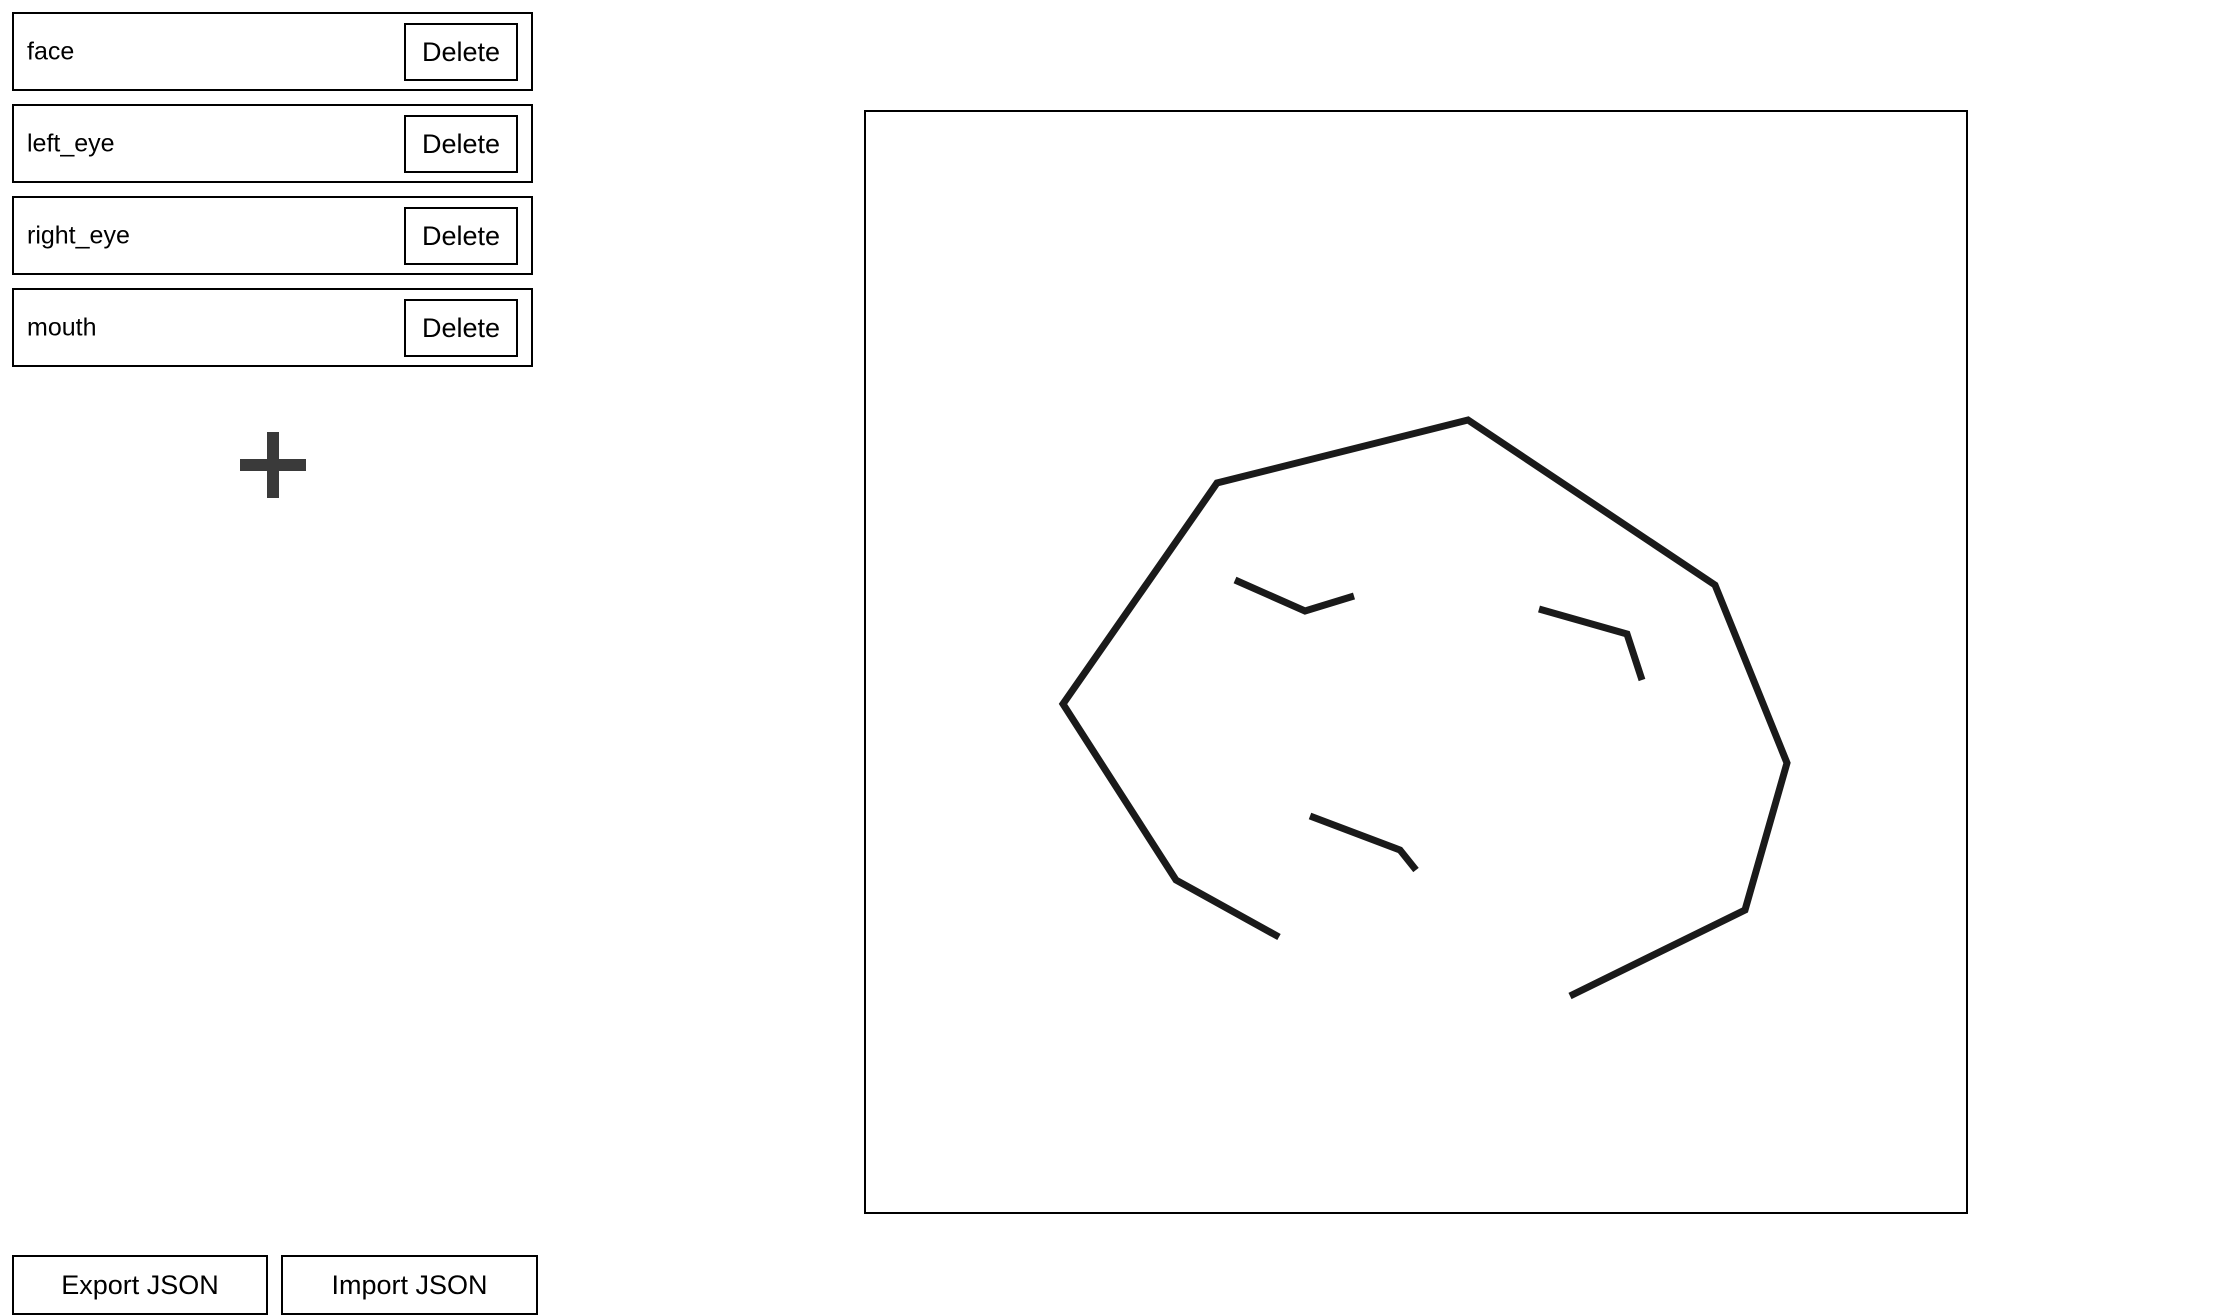 The height and width of the screenshot is (1315, 2240). Describe the element at coordinates (272, 51) in the screenshot. I see `shape-item-face: face Delete` at that location.